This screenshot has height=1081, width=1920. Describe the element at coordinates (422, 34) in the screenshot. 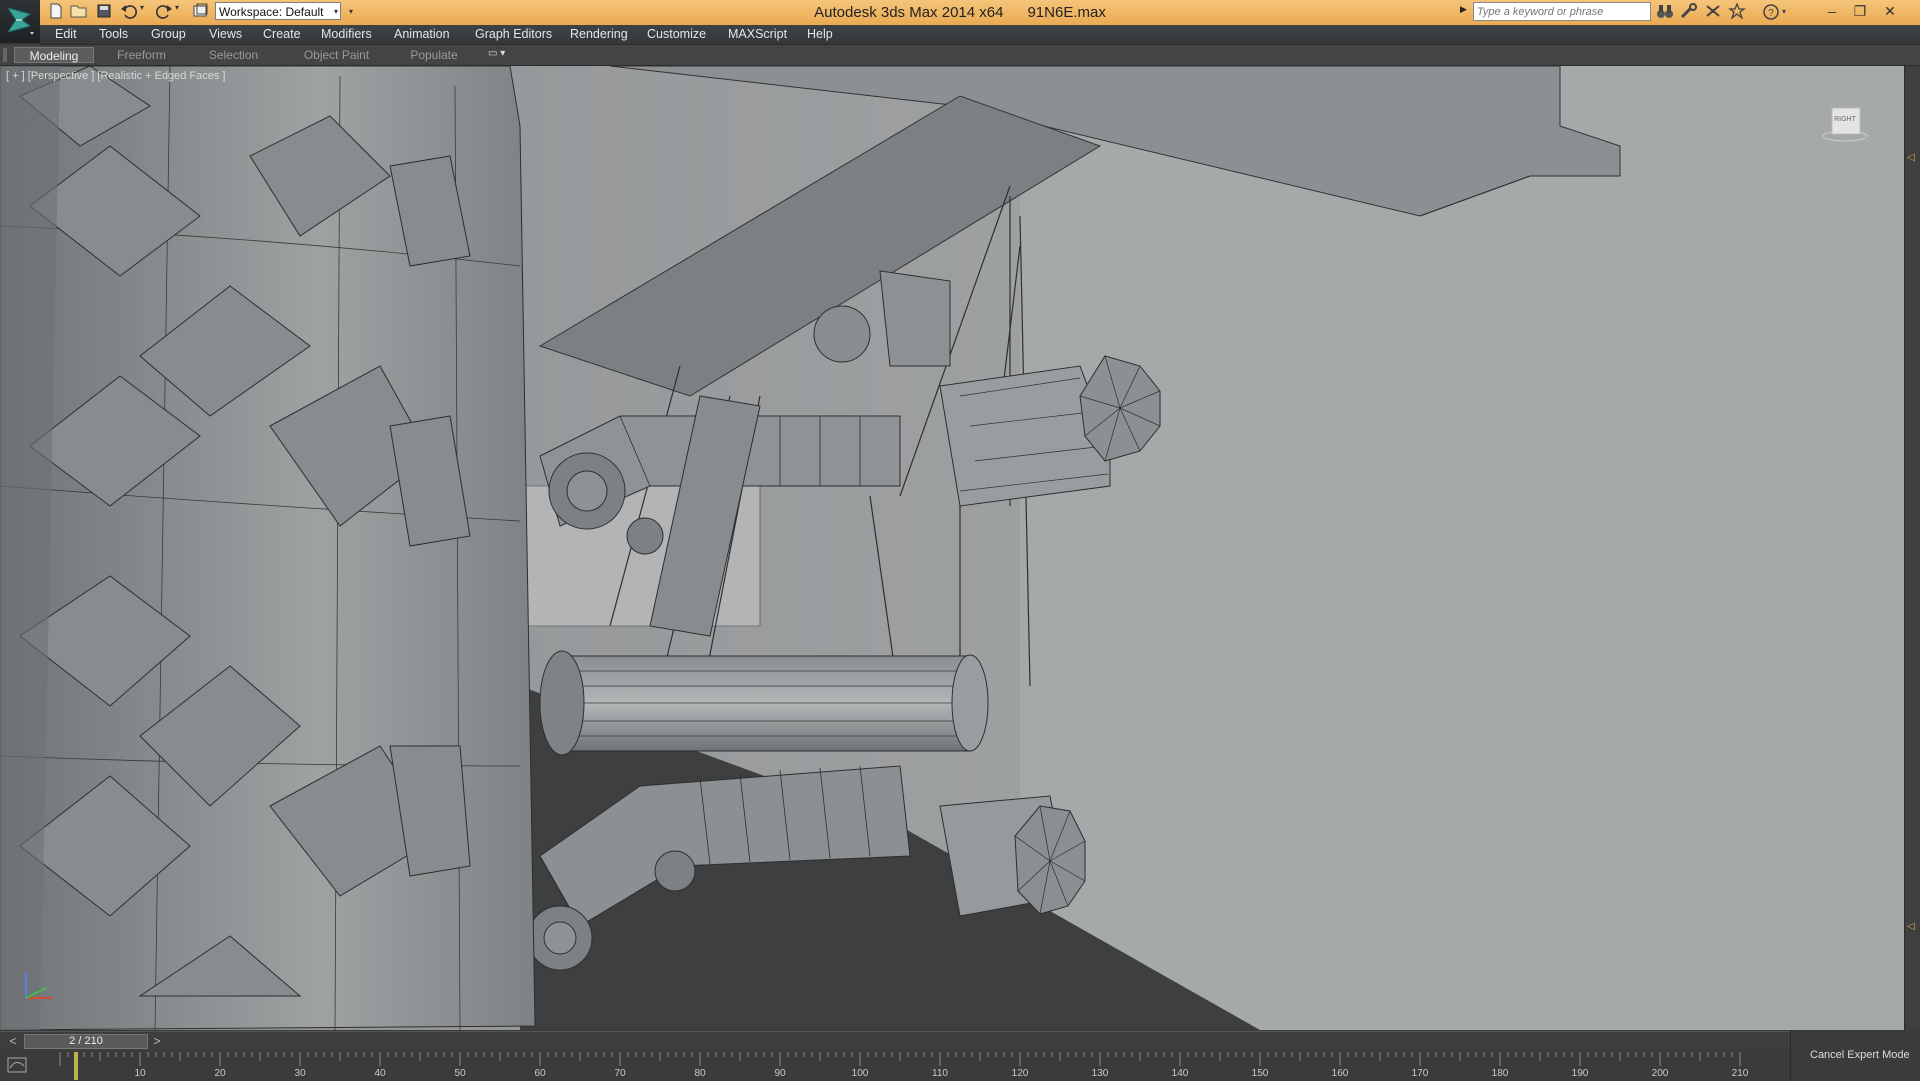

I see `menu-animation: Animation` at that location.